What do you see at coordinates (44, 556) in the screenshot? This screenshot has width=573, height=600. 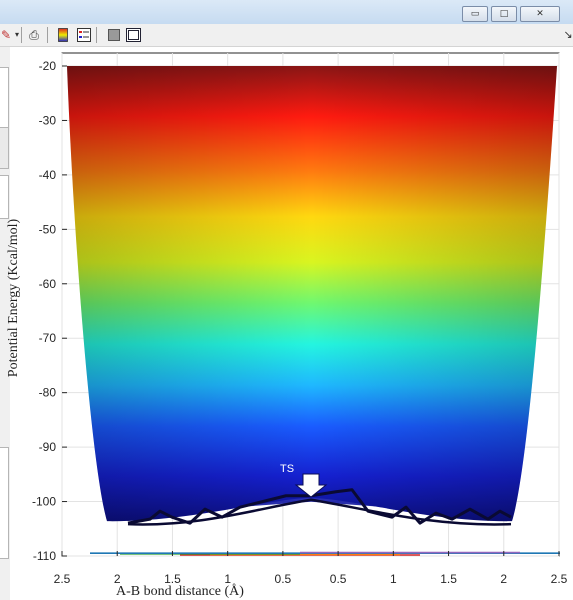 I see `y-tick-label: -110` at bounding box center [44, 556].